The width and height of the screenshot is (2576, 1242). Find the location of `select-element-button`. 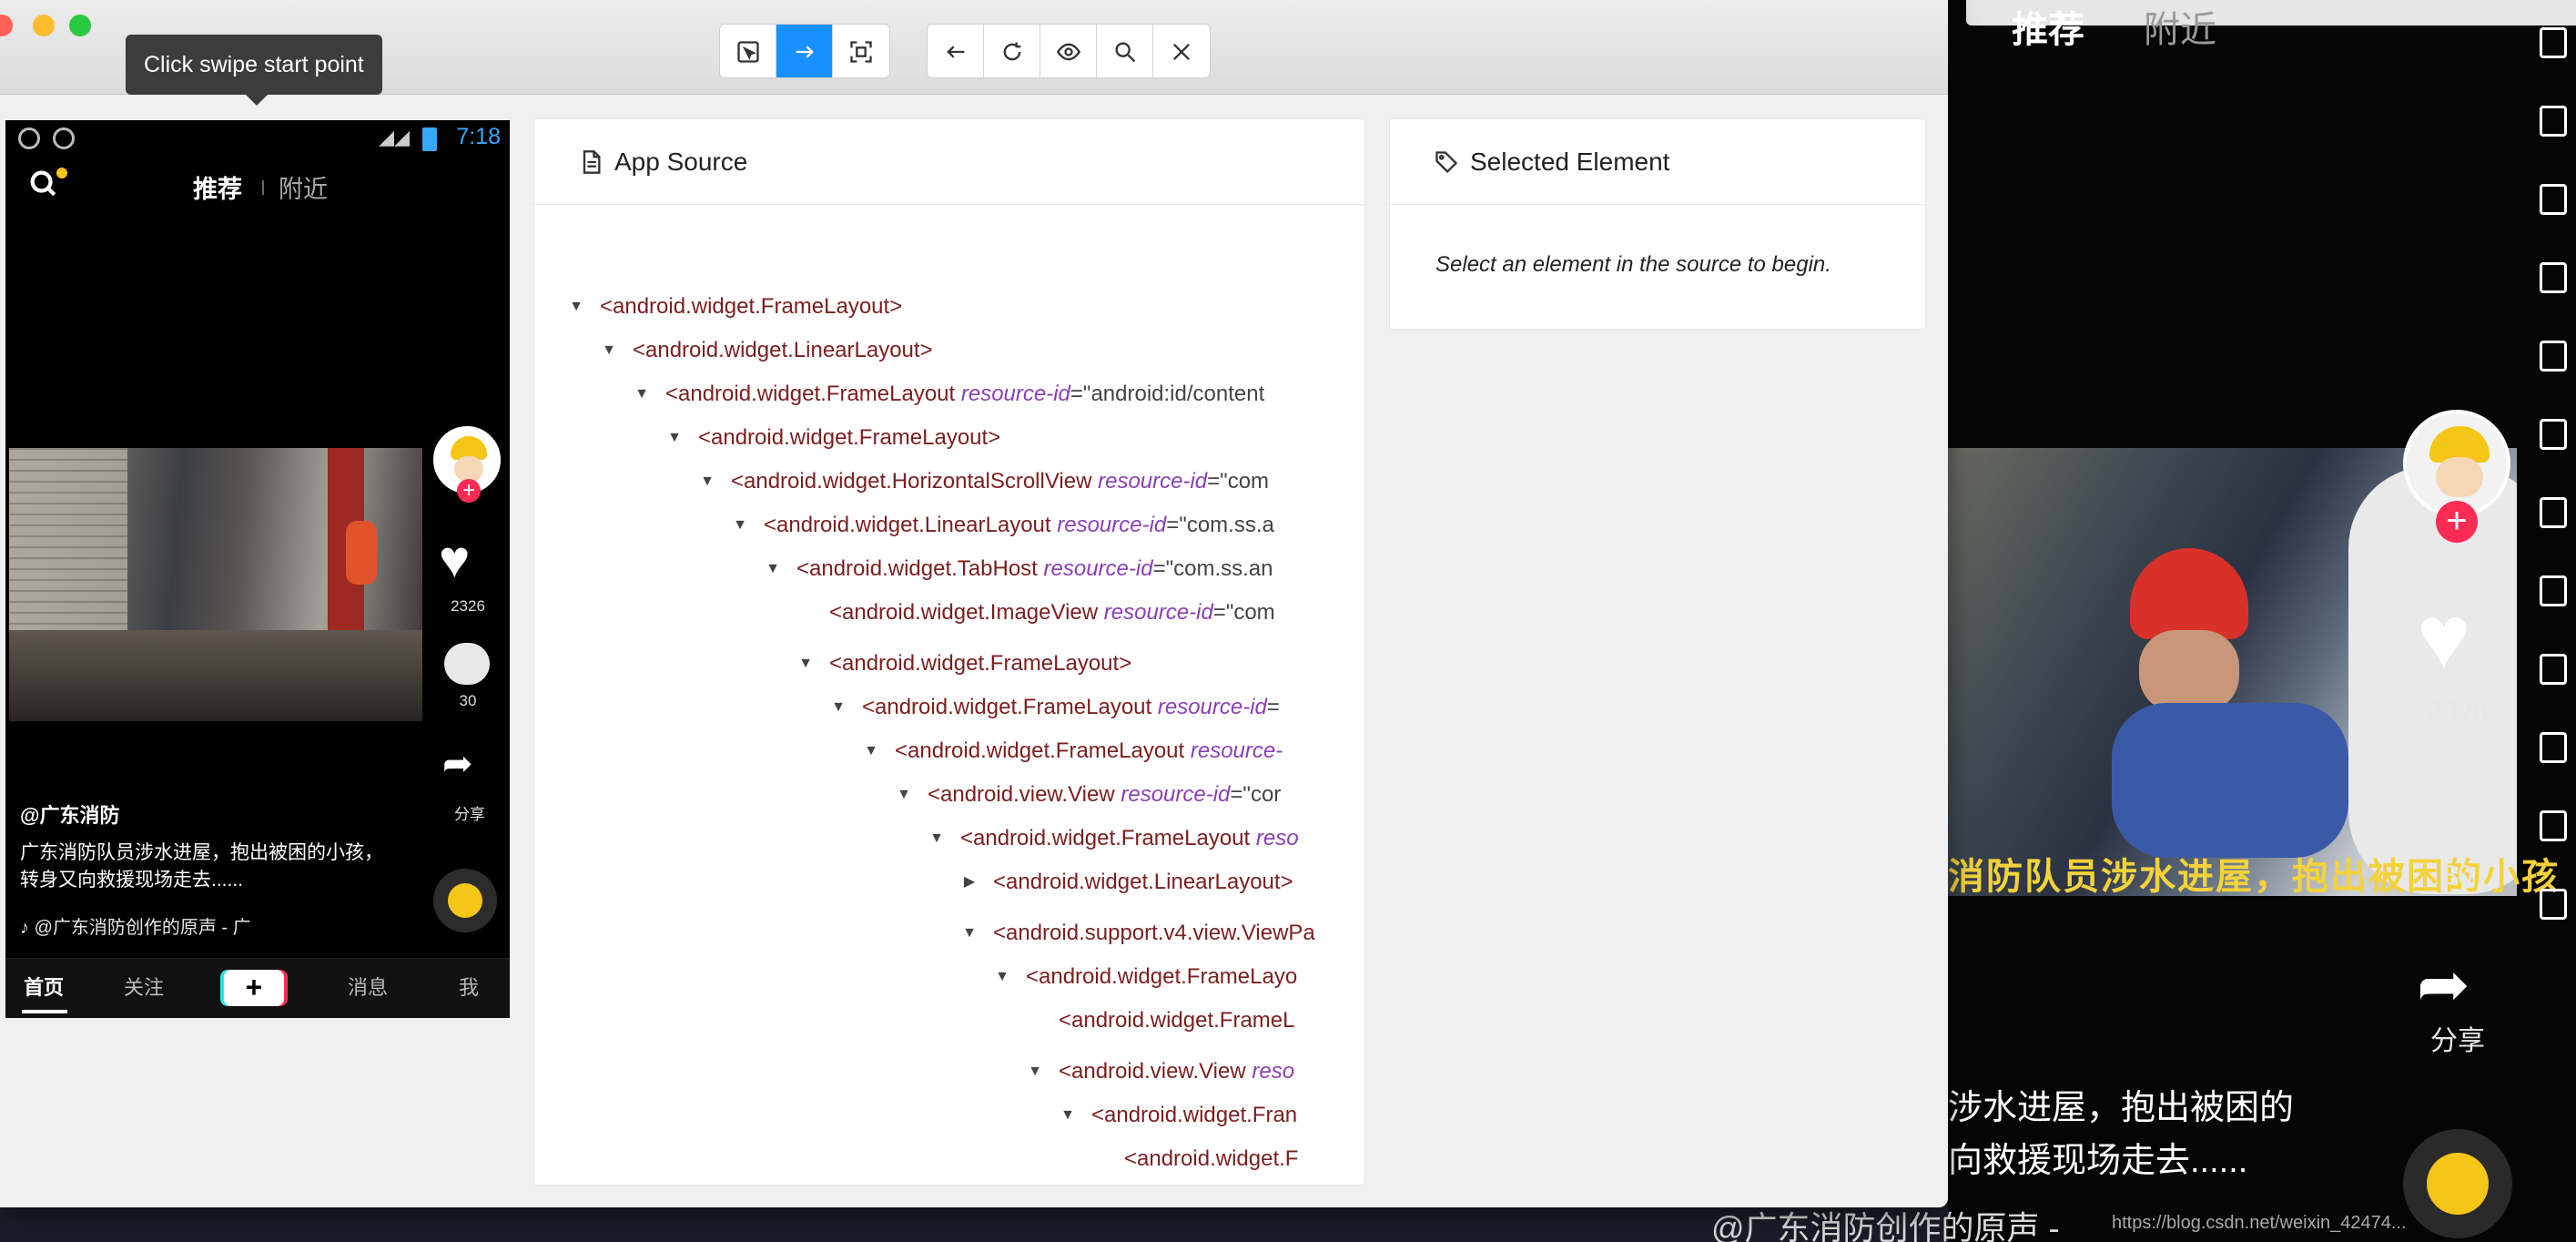

select-element-button is located at coordinates (748, 51).